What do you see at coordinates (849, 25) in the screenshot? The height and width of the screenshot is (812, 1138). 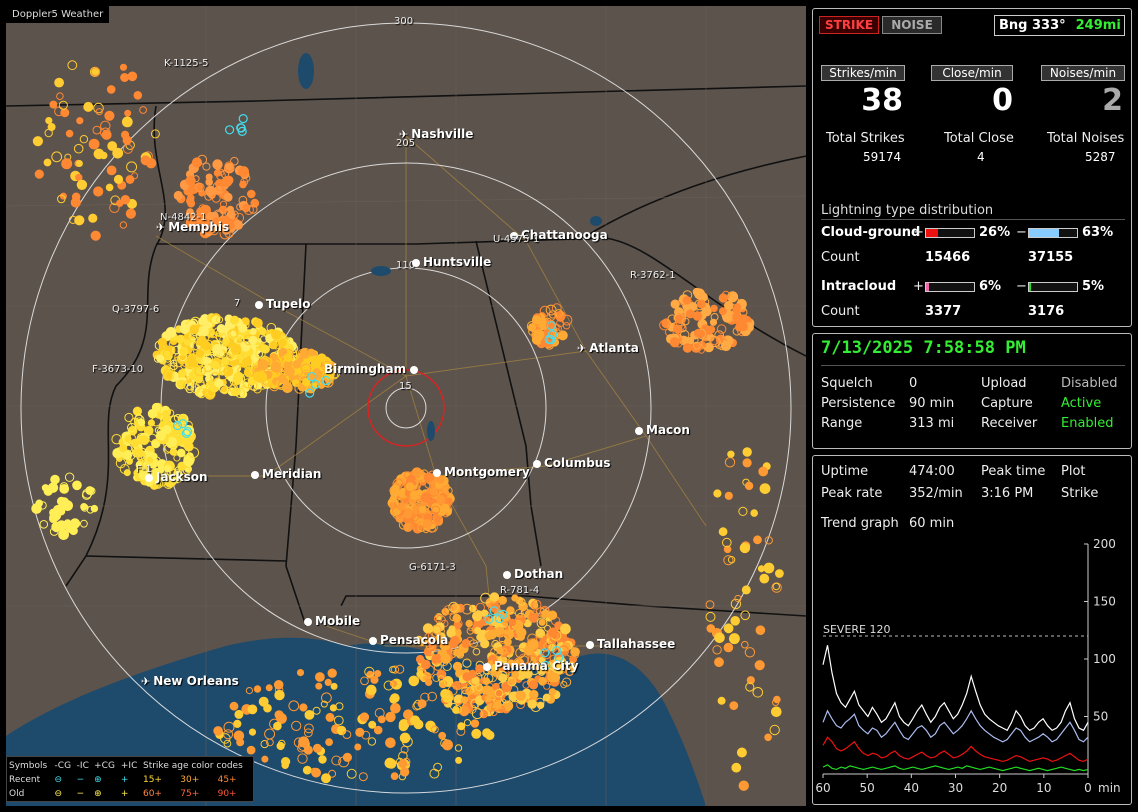 I see `strike-button: STRIKE` at bounding box center [849, 25].